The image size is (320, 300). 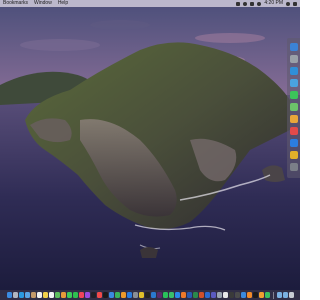 What do you see at coordinates (111, 295) in the screenshot?
I see `keynote-icon` at bounding box center [111, 295].